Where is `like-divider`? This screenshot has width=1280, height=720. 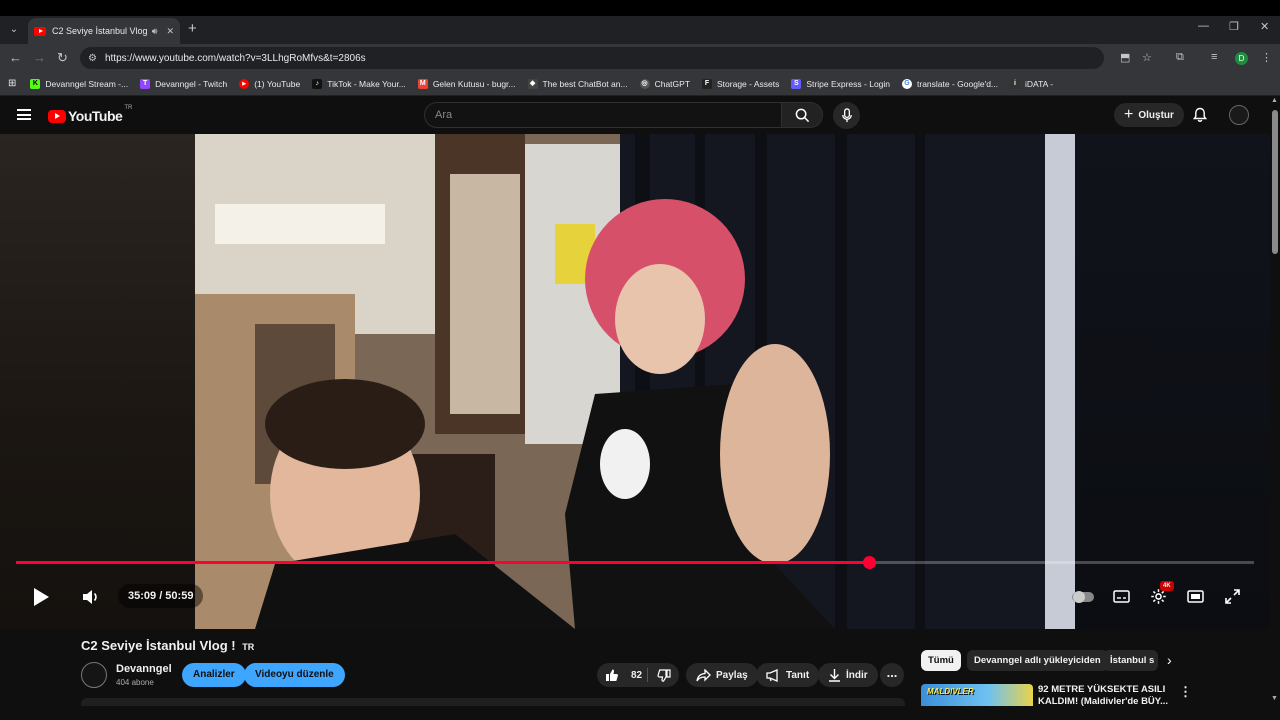
like-divider is located at coordinates (647, 675).